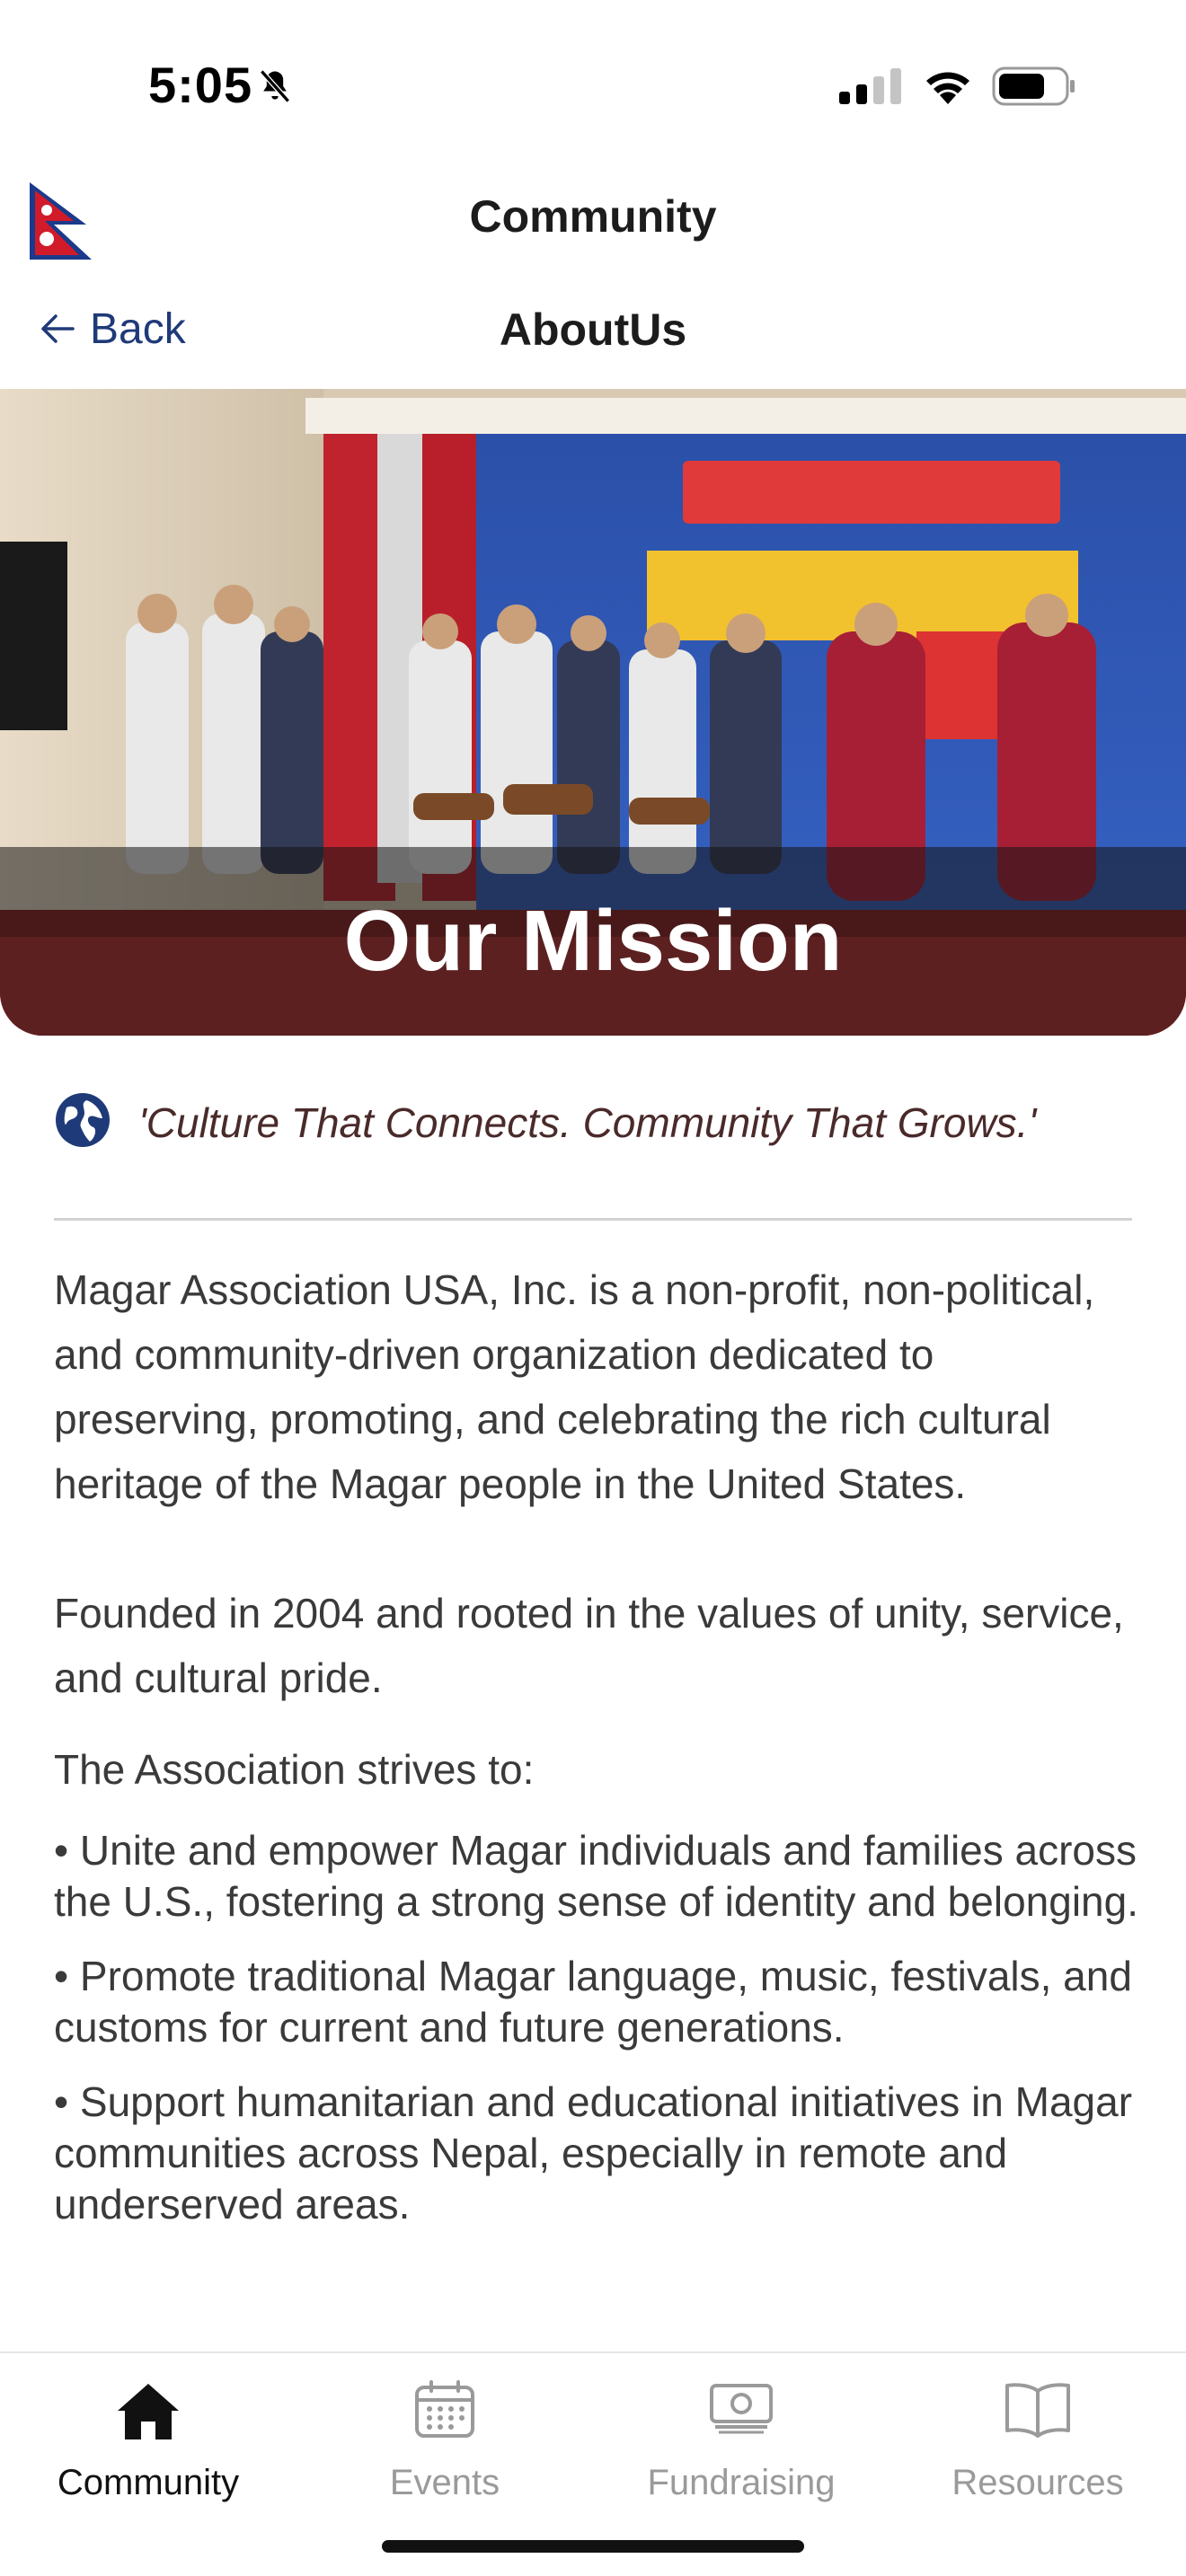 The image size is (1186, 2576). Describe the element at coordinates (870, 88) in the screenshot. I see `cellular-signal-icon` at that location.